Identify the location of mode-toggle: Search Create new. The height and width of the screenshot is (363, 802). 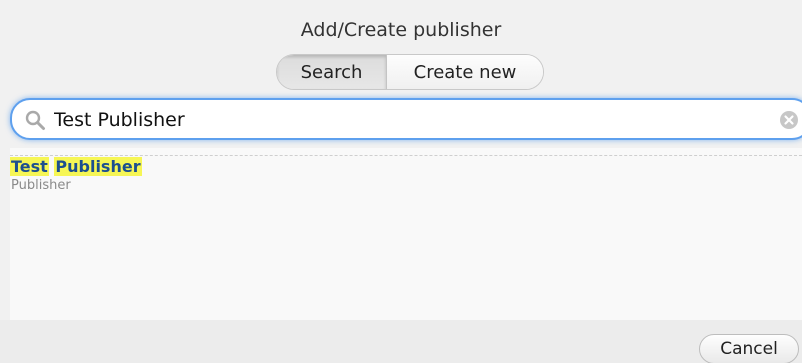
(410, 72).